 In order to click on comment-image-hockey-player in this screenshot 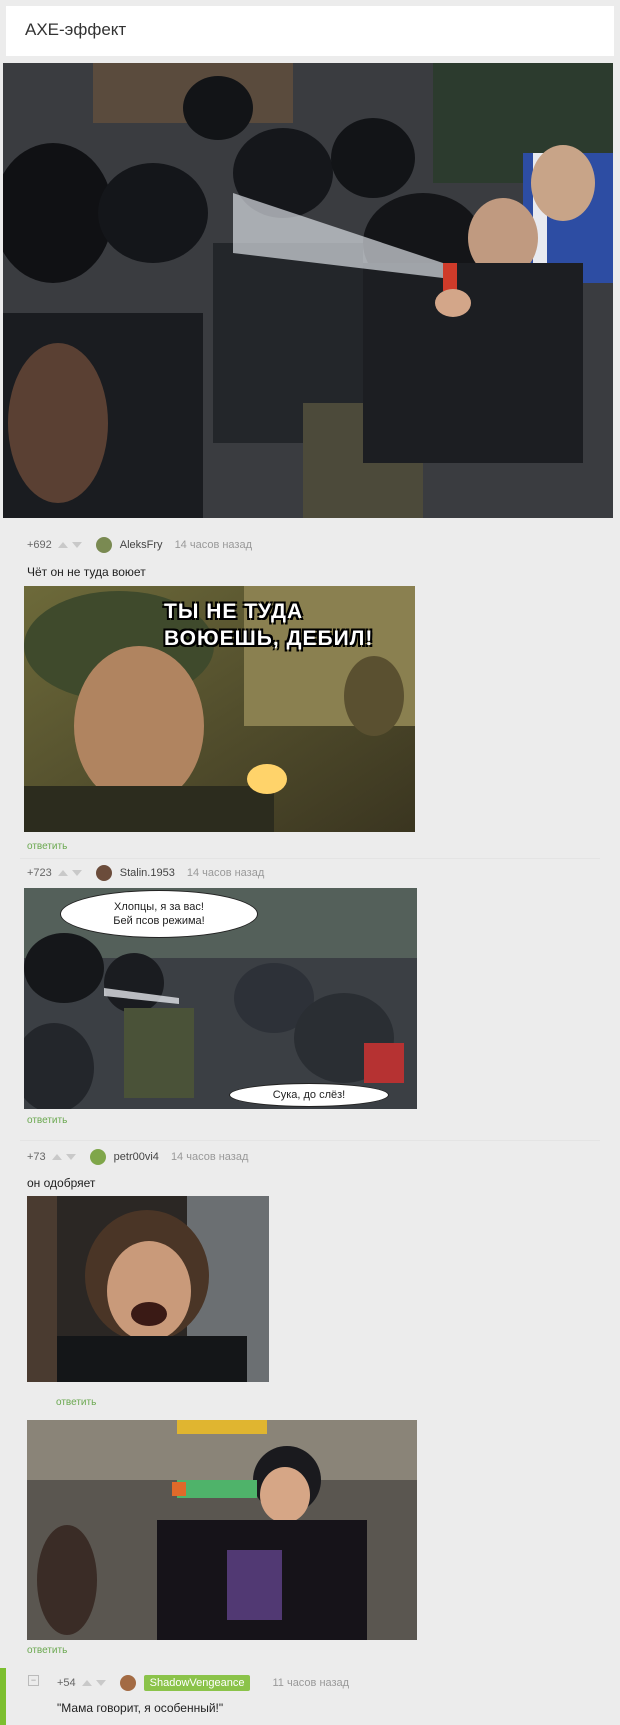, I will do `click(222, 1530)`.